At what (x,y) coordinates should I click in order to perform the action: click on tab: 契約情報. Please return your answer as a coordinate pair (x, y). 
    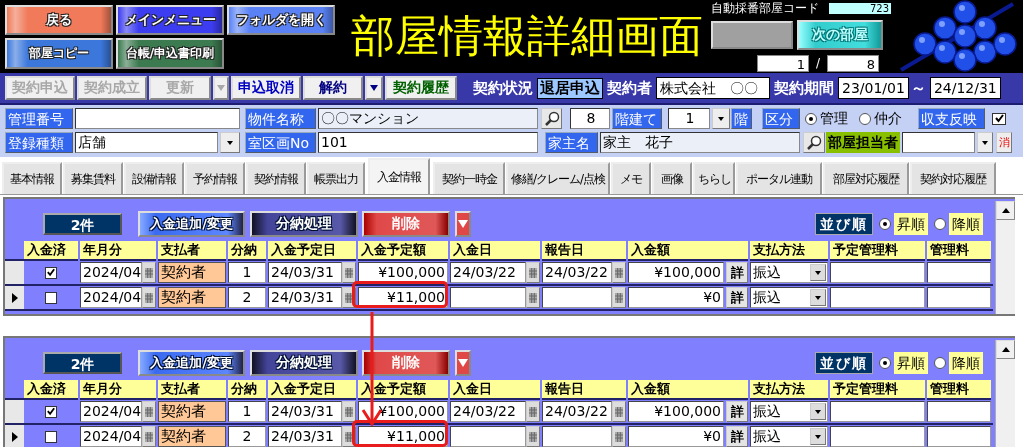
    Looking at the image, I should click on (276, 178).